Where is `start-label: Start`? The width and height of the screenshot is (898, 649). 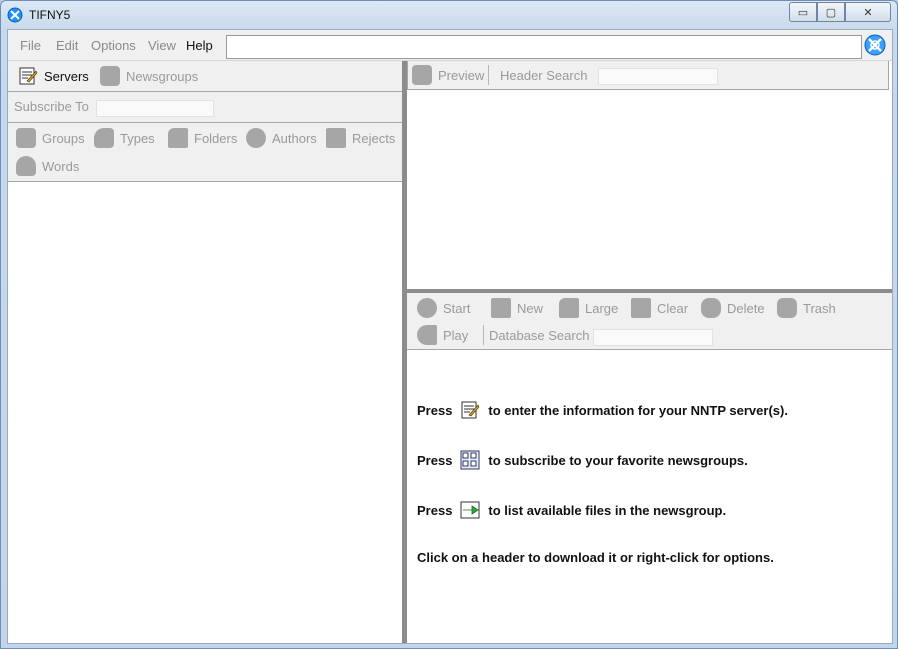 start-label: Start is located at coordinates (457, 308).